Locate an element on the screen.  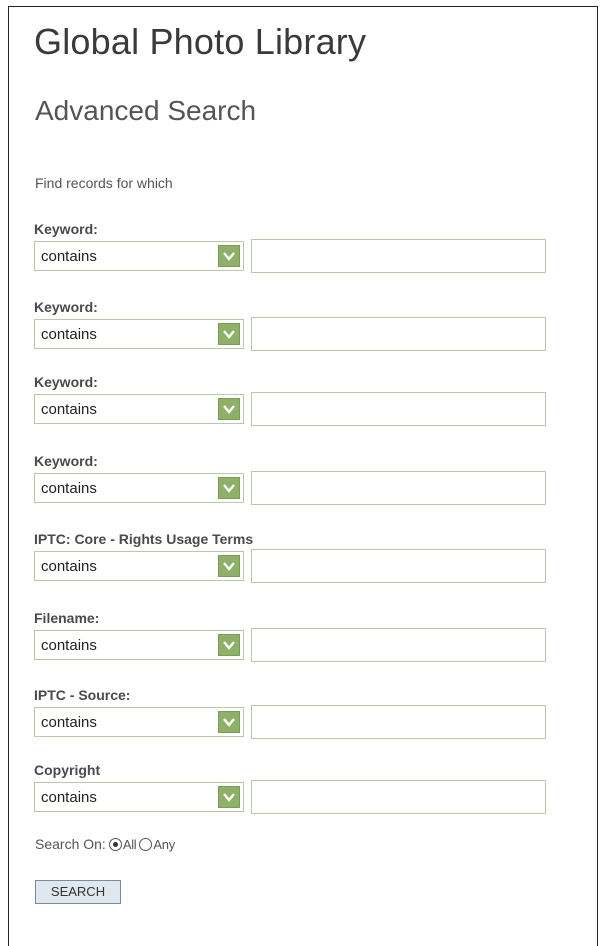
search-field-keyword-3: Keyword: contains is located at coordinates (294, 399).